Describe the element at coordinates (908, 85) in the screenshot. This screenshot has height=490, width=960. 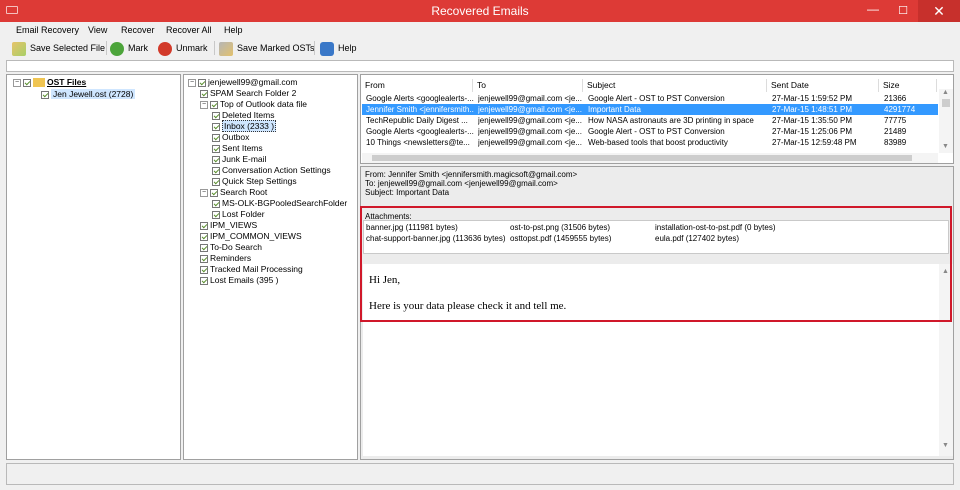
I see `col-size: Size` at that location.